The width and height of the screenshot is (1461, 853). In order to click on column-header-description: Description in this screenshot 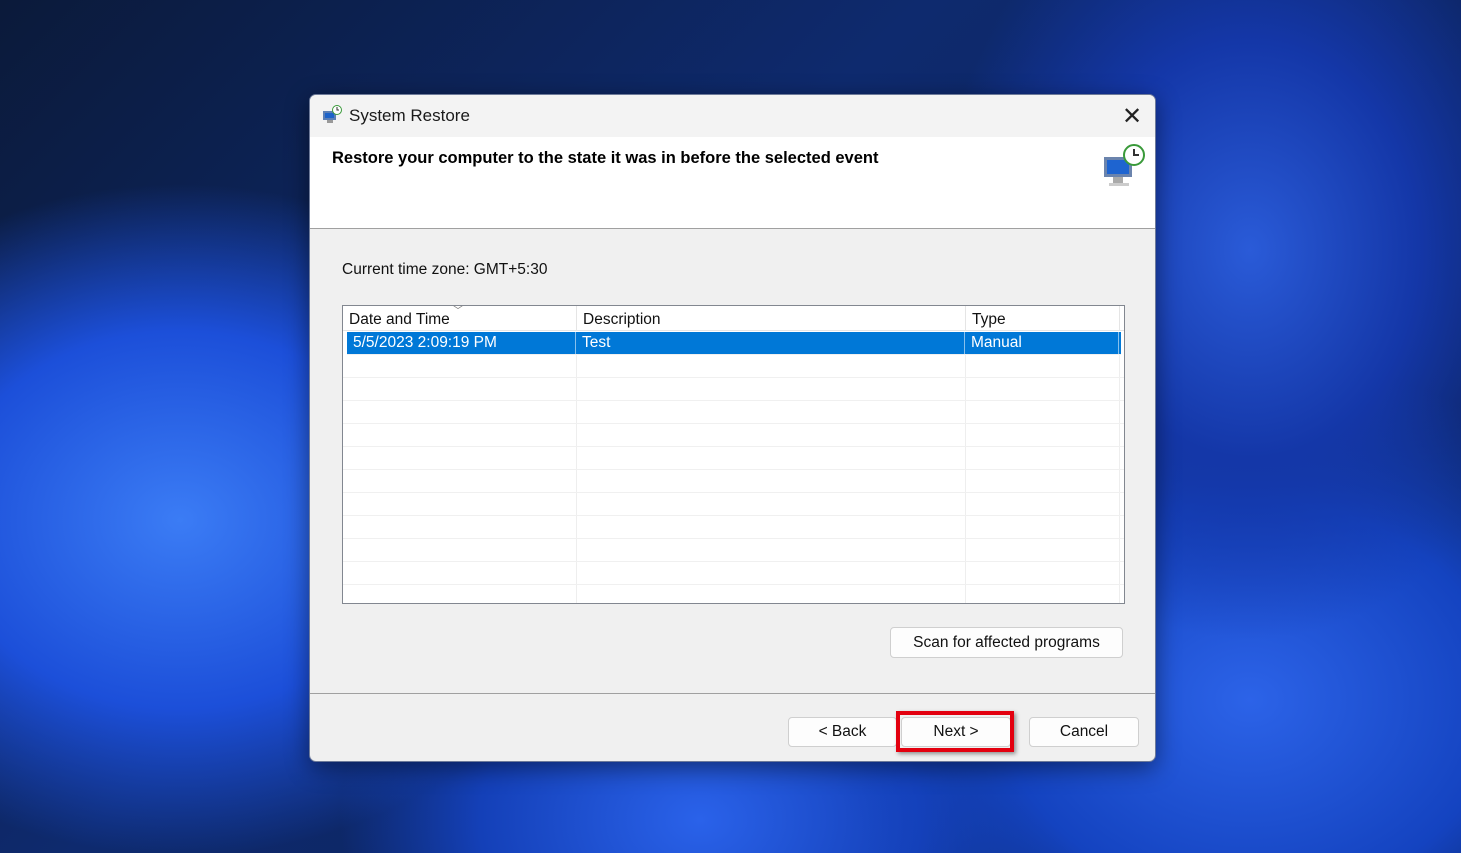, I will do `click(771, 318)`.